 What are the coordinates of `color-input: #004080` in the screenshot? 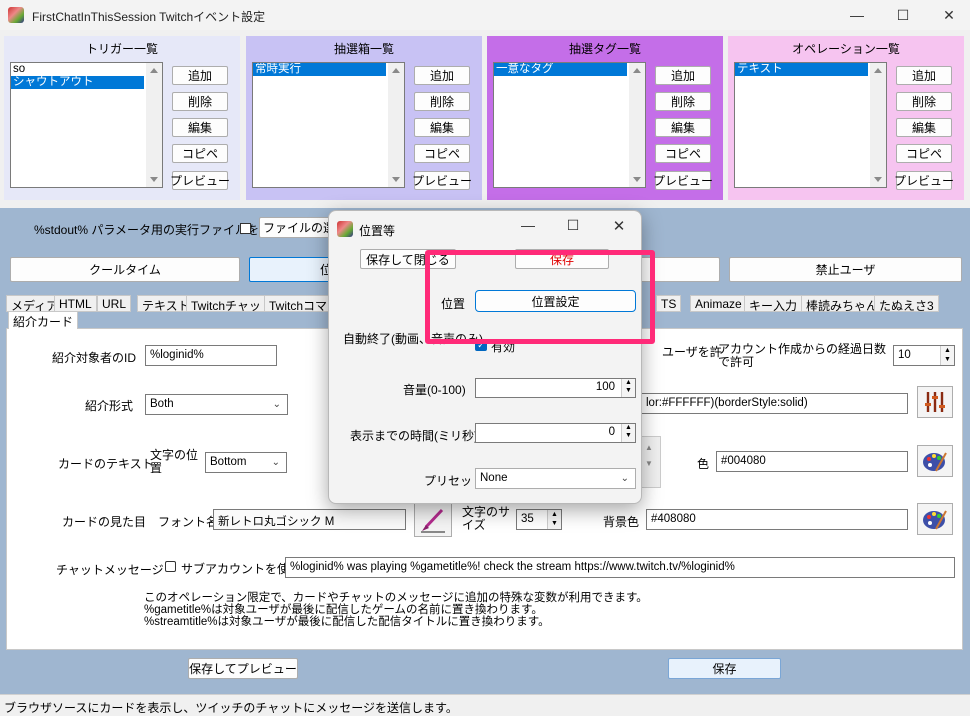 It's located at (812, 461).